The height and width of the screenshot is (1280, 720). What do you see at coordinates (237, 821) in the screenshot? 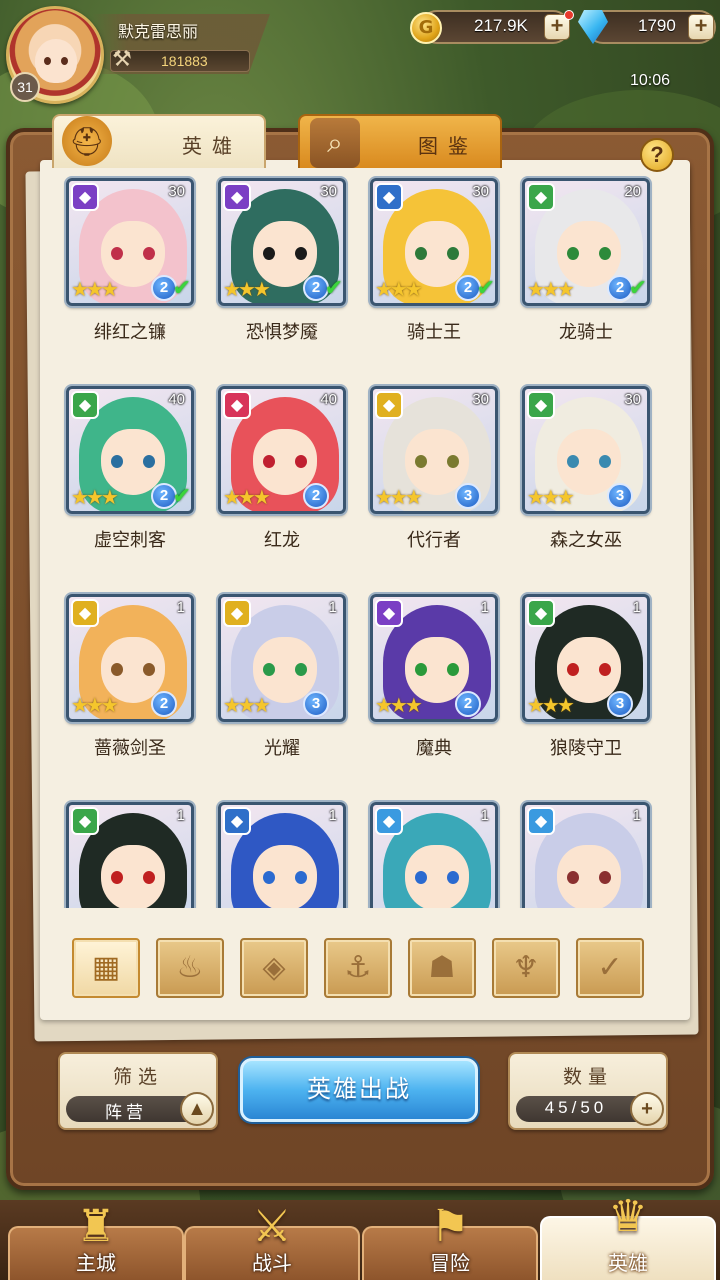
I see `anchor-icon: ◆` at bounding box center [237, 821].